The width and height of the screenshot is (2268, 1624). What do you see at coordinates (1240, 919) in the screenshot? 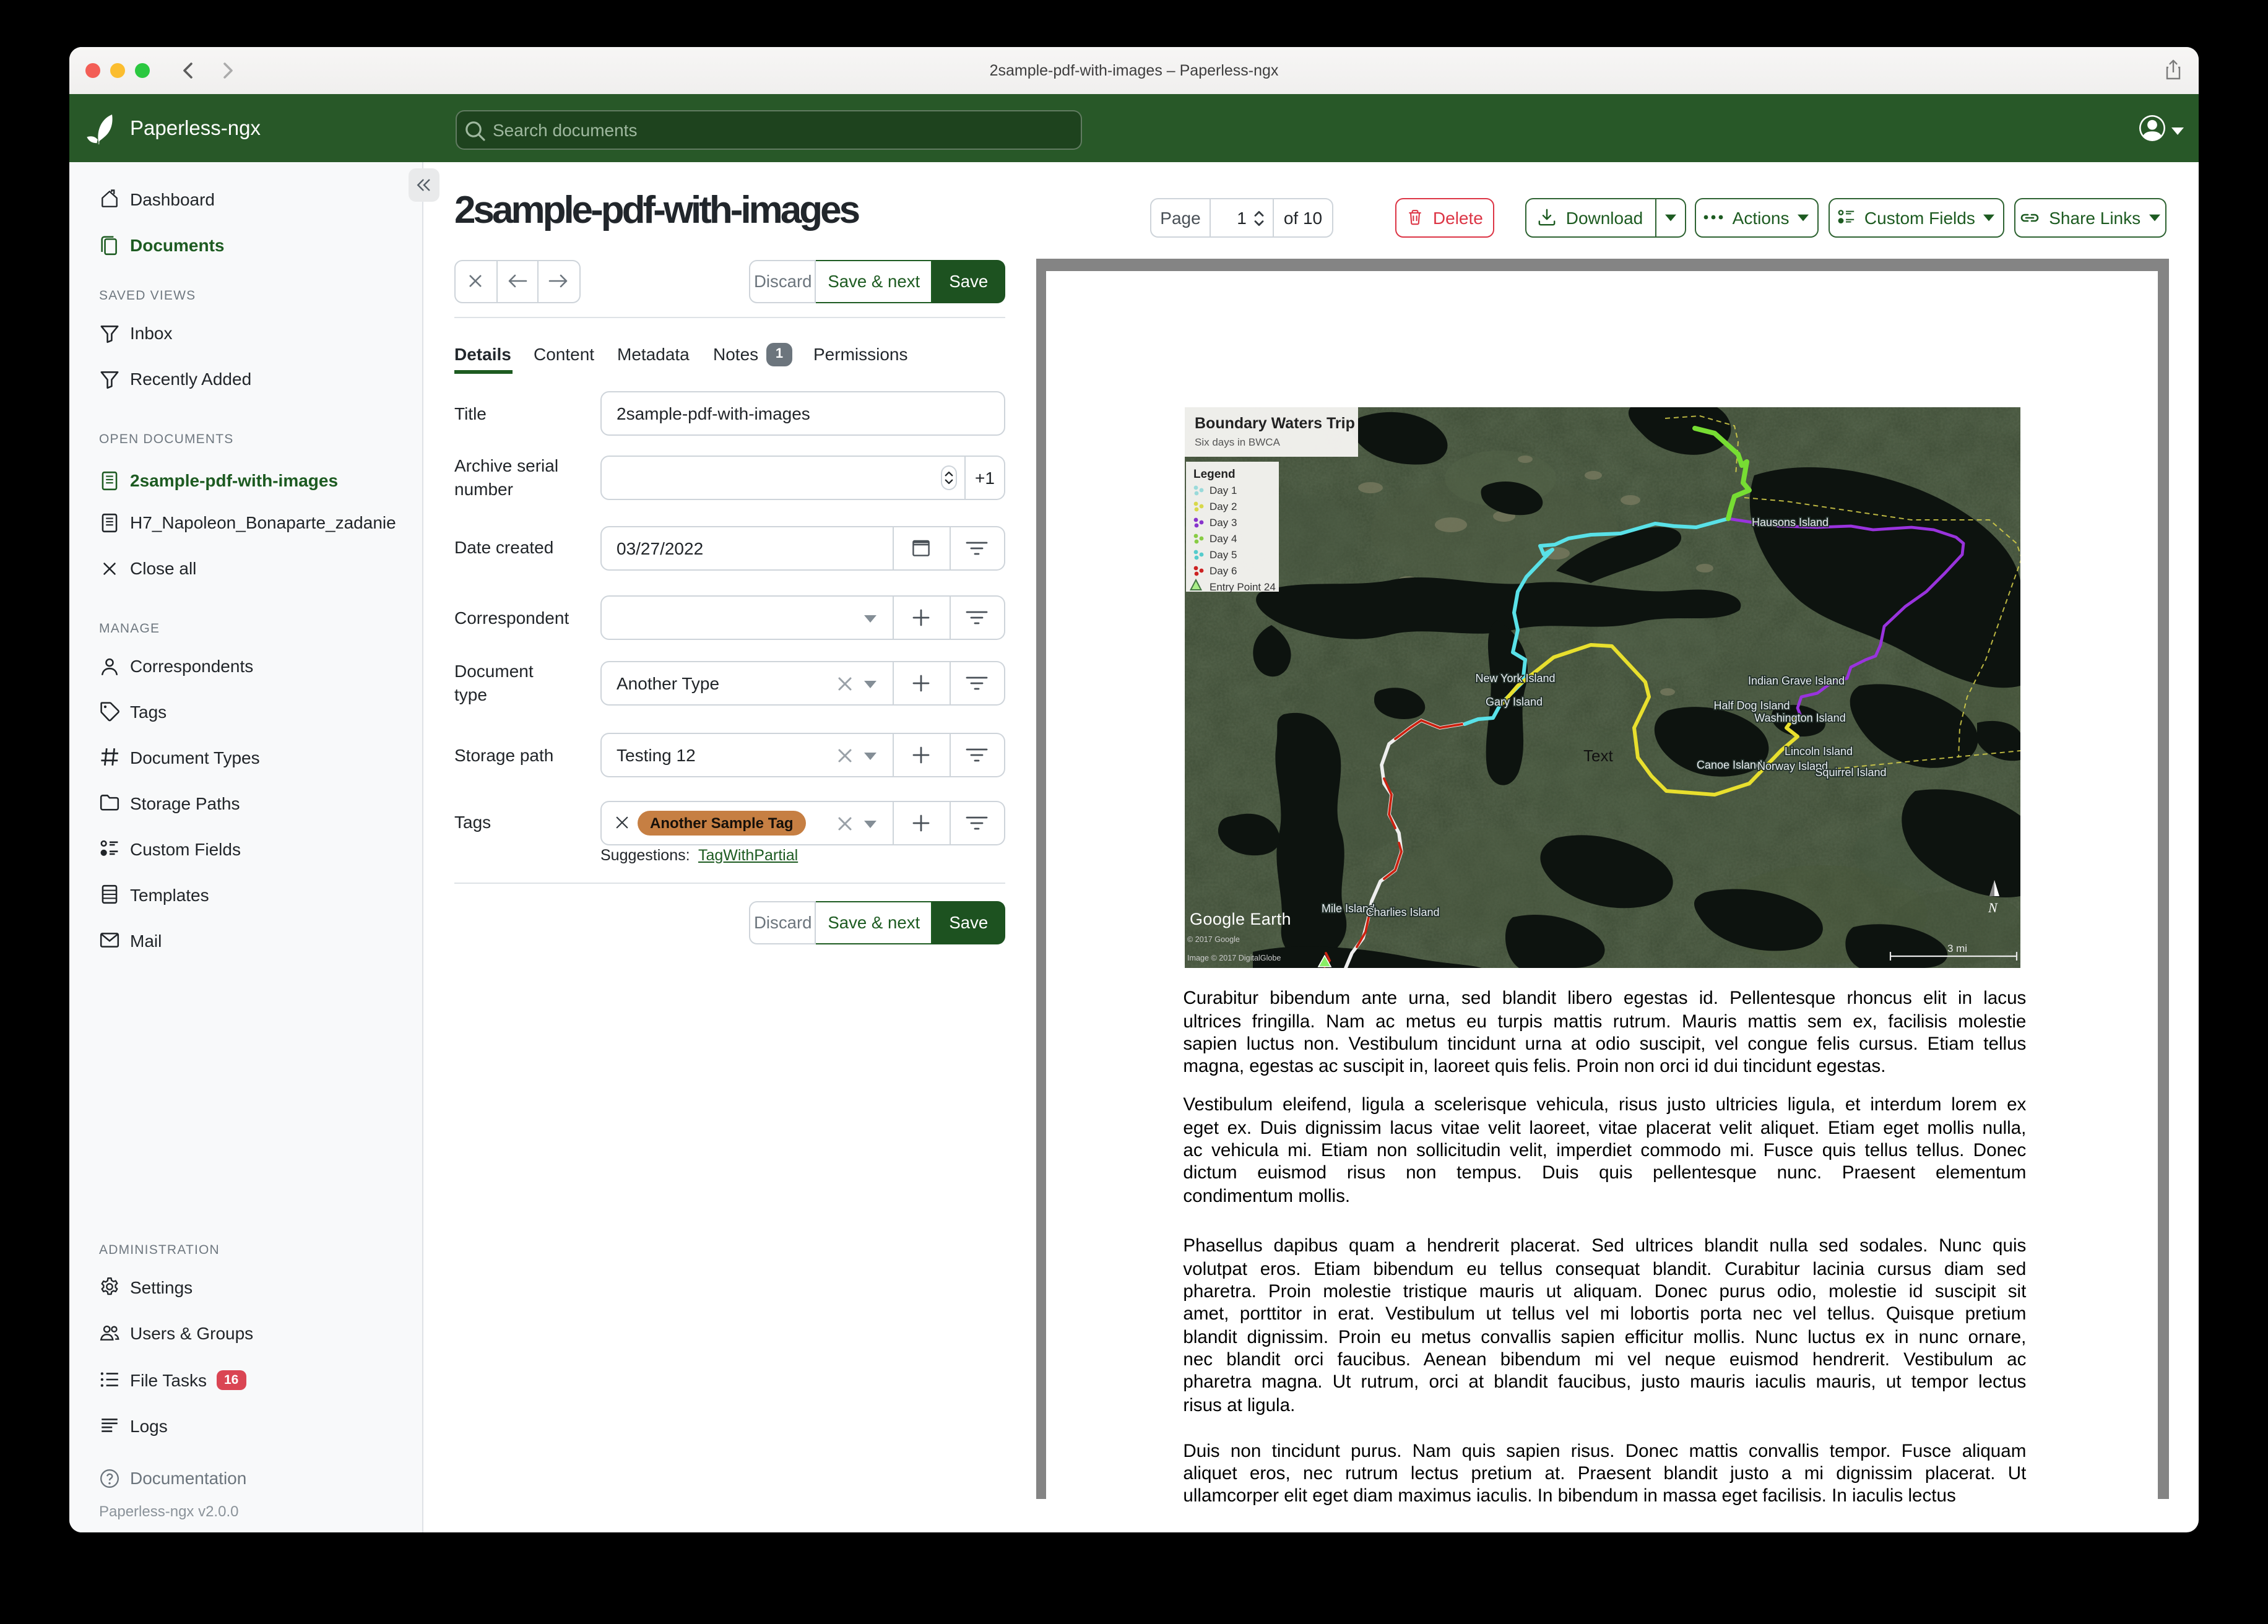
I see `svg-text: Google Earth` at bounding box center [1240, 919].